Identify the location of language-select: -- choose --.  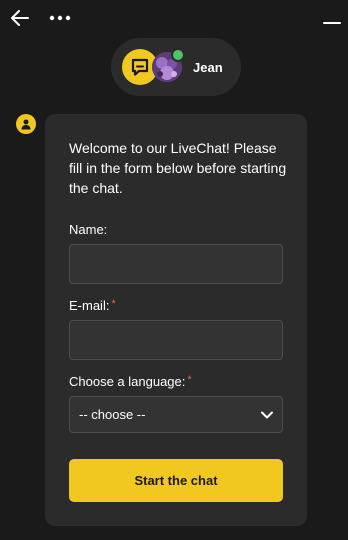
(176, 414).